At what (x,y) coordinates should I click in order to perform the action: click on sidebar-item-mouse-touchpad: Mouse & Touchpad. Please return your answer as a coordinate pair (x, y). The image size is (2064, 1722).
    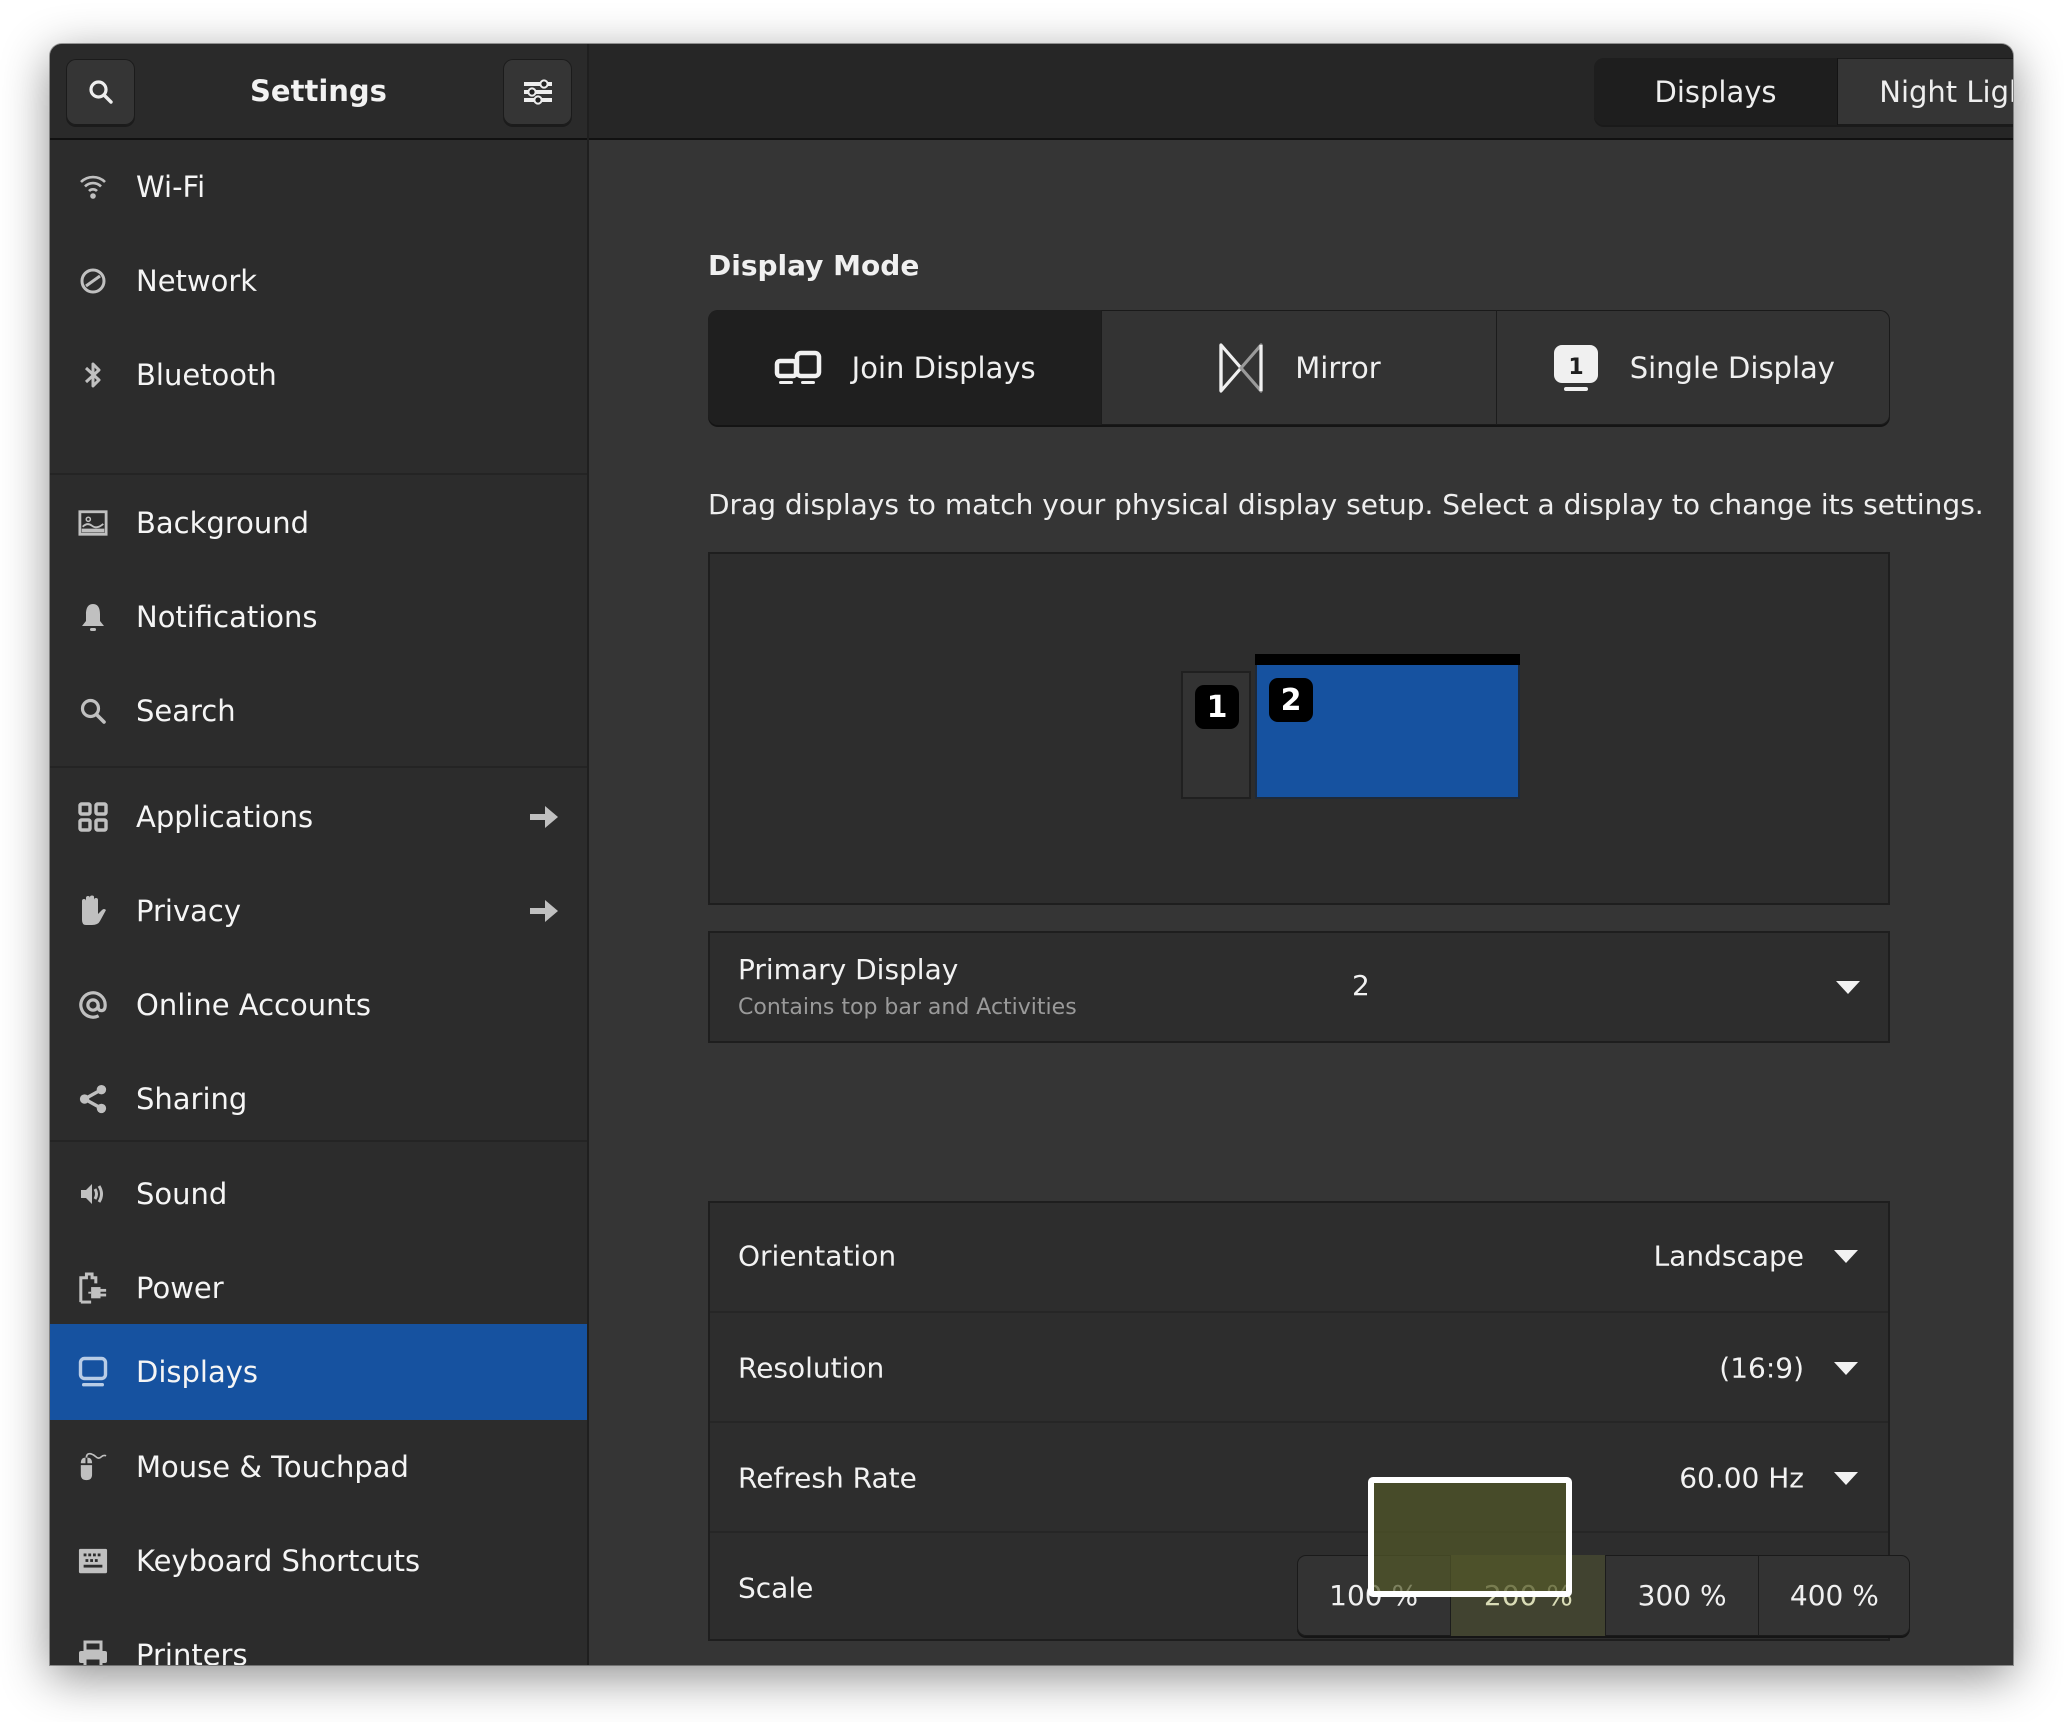
    Looking at the image, I should click on (318, 1467).